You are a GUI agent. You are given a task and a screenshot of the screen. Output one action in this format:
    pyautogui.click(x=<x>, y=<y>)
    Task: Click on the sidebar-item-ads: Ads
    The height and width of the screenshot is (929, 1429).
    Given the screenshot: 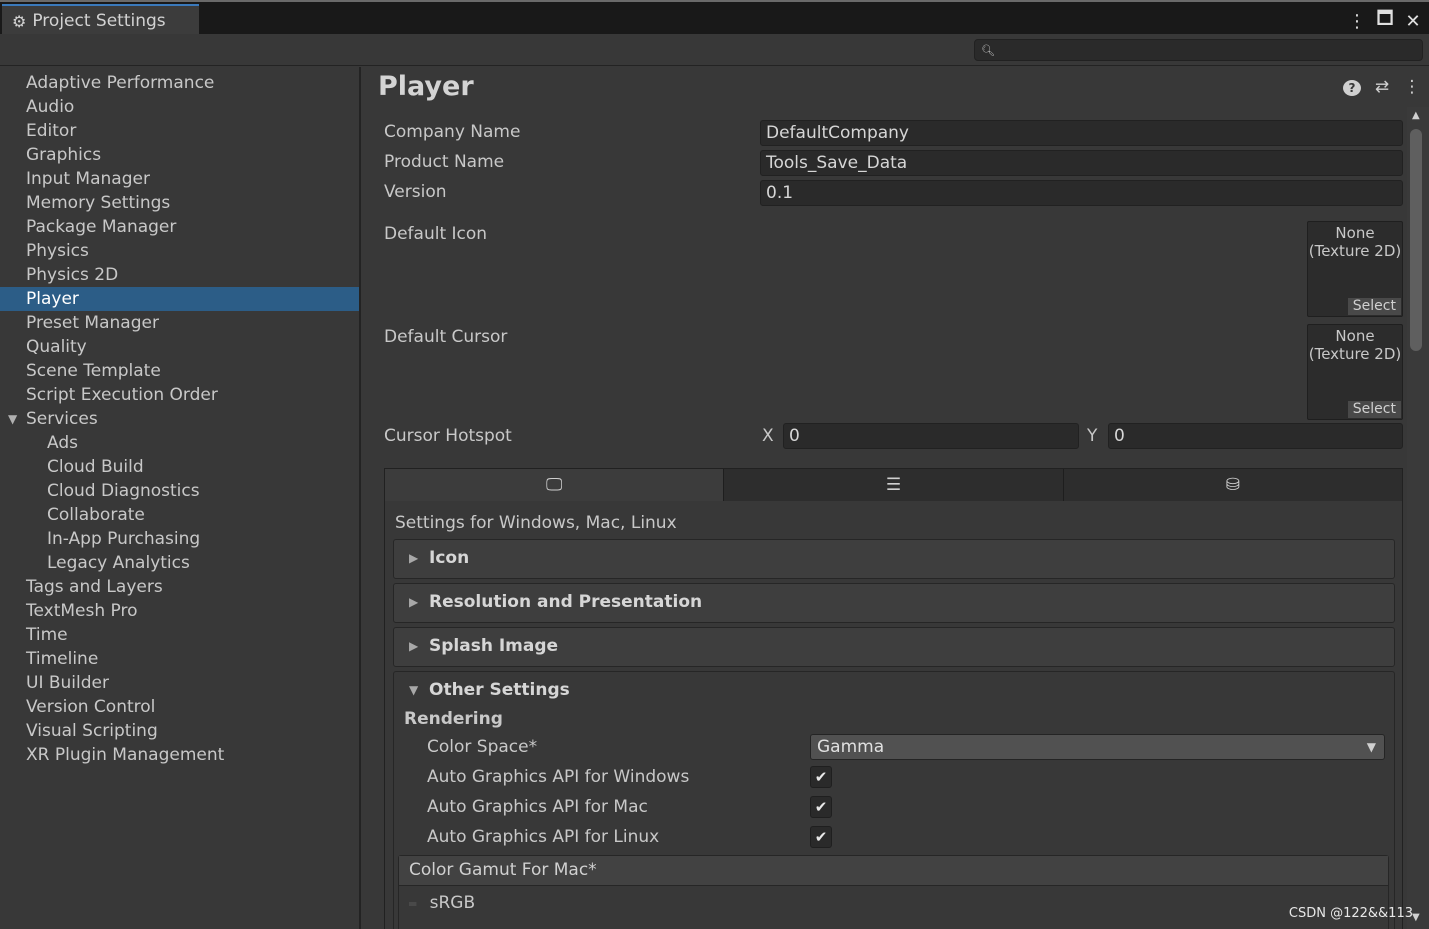 What is the action you would take?
    pyautogui.click(x=179, y=443)
    